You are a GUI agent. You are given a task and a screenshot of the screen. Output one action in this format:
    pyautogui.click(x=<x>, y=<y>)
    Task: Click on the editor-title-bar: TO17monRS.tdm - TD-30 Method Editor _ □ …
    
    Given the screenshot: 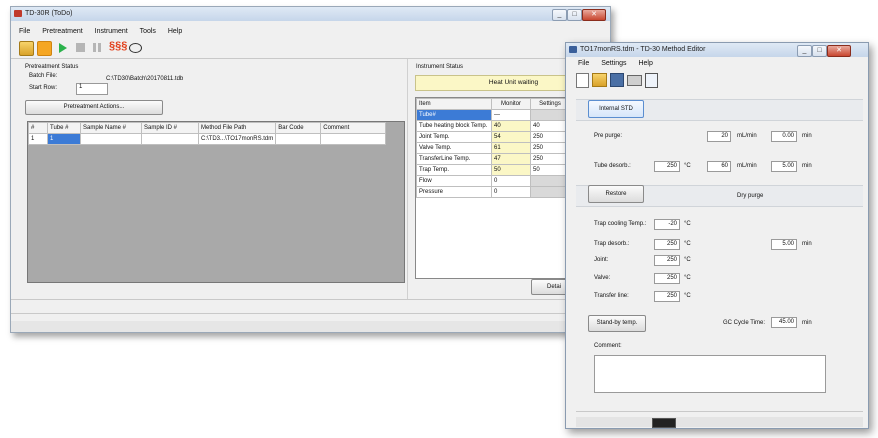 What is the action you would take?
    pyautogui.click(x=717, y=50)
    